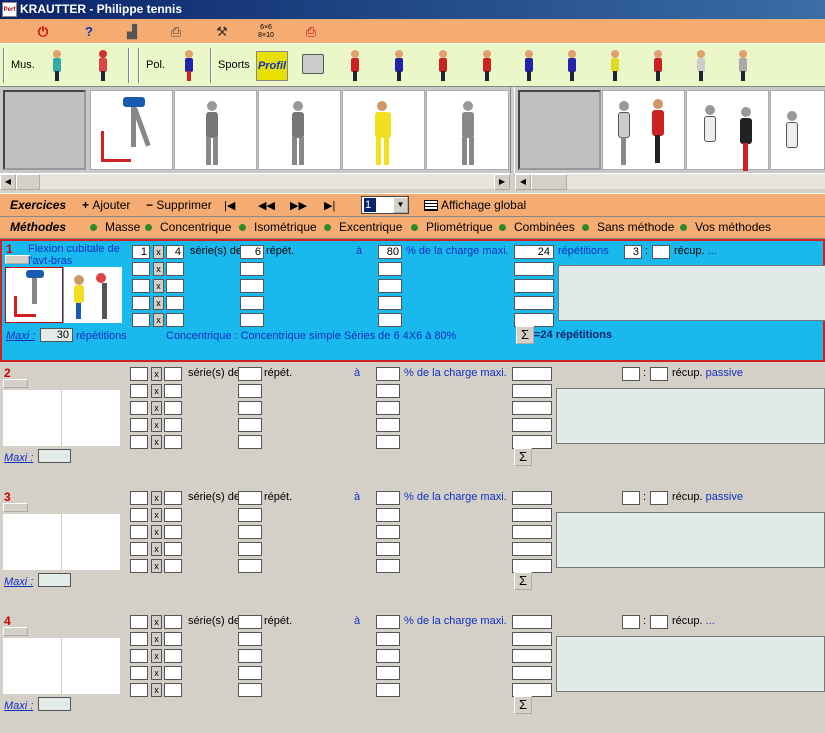 The width and height of the screenshot is (825, 733). Describe the element at coordinates (329, 205) in the screenshot. I see `last-record-icon: ▶|` at that location.